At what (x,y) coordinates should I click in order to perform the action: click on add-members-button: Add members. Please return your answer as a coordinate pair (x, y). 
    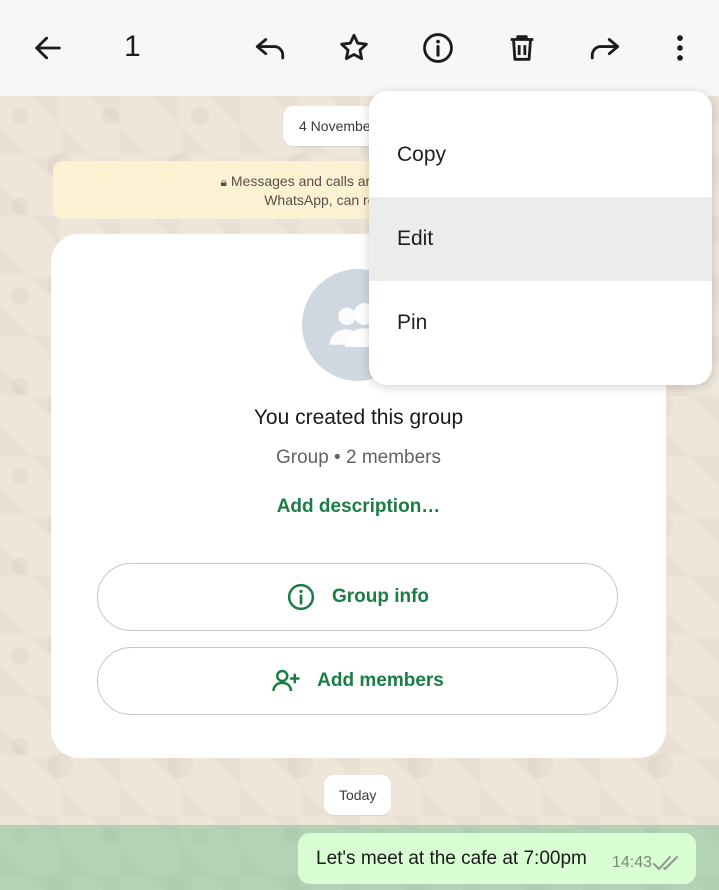
    Looking at the image, I should click on (357, 681).